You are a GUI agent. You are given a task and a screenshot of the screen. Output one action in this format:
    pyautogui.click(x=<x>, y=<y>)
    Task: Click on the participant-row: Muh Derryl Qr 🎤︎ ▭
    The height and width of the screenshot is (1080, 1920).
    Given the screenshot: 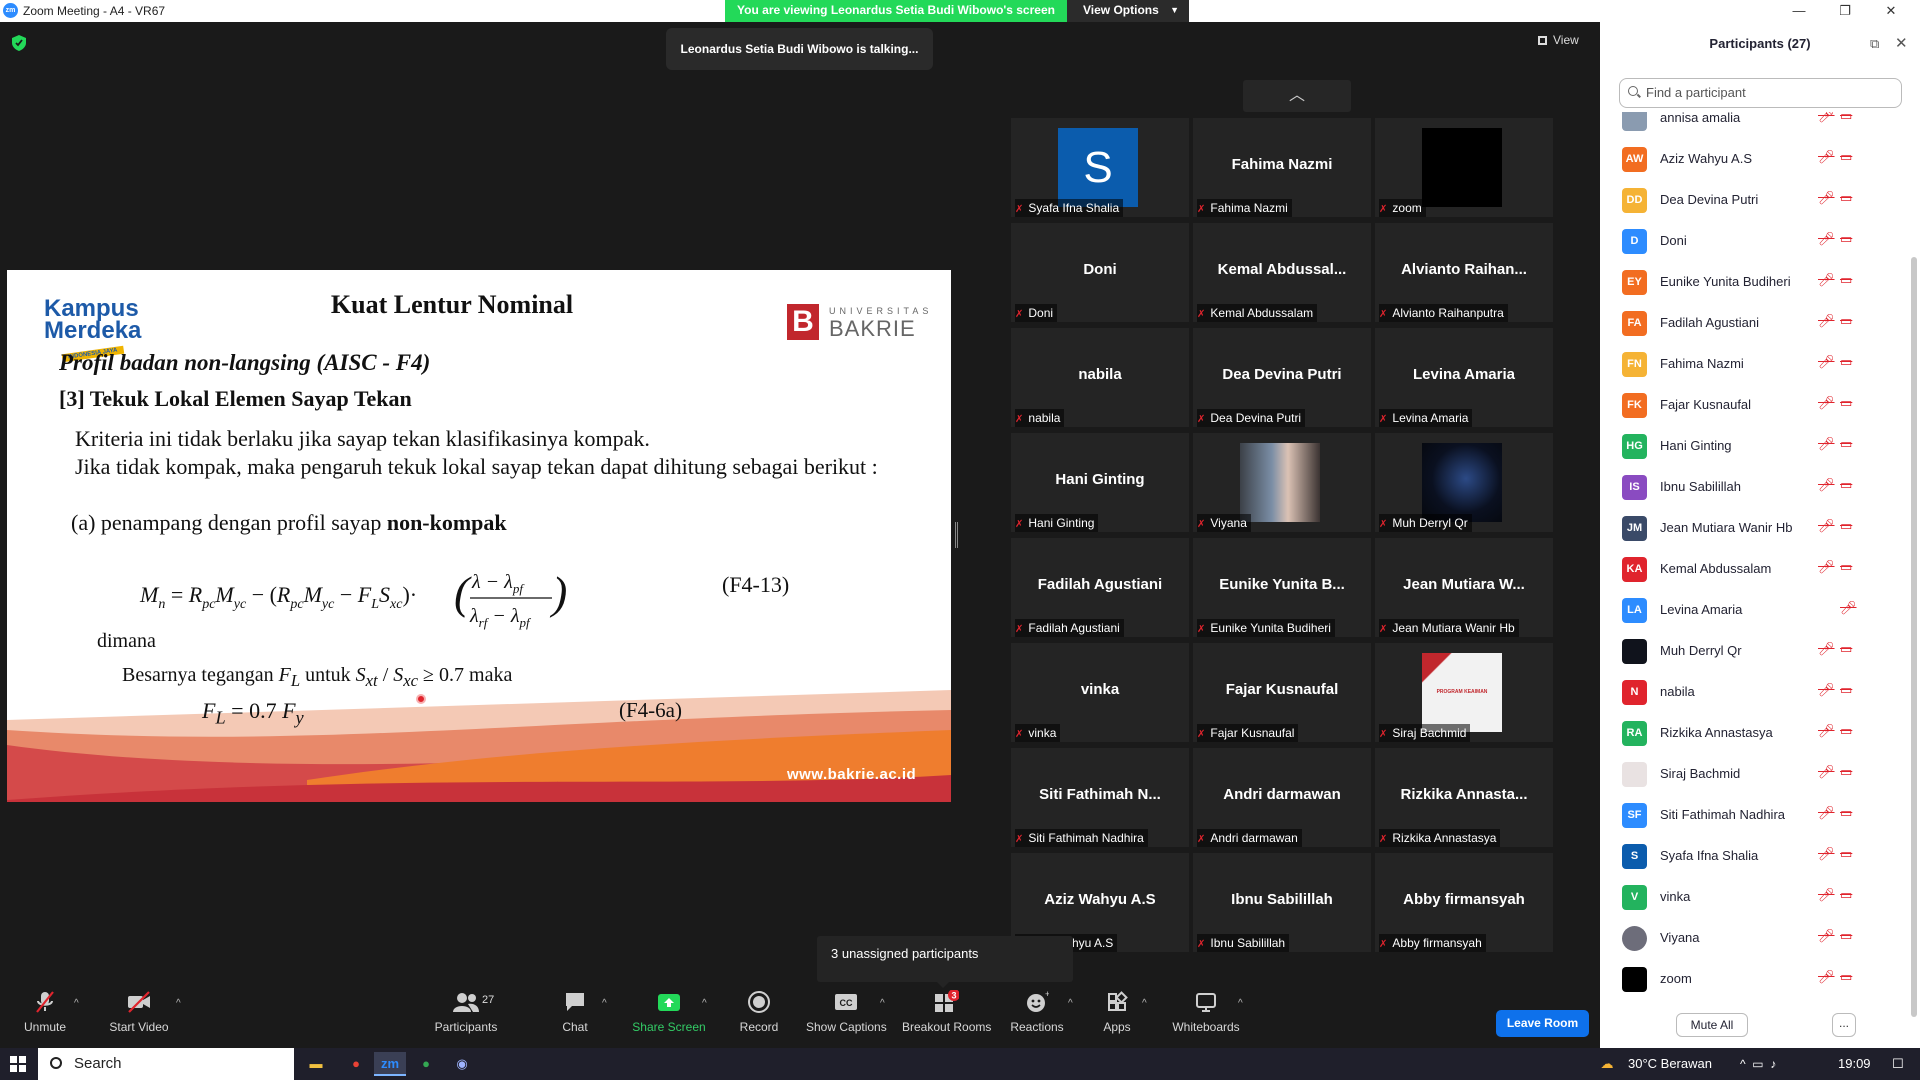 What is the action you would take?
    pyautogui.click(x=1750, y=651)
    